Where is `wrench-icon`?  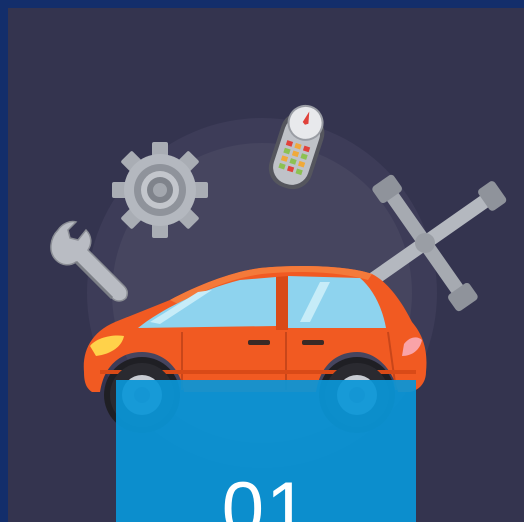 wrench-icon is located at coordinates (89, 261).